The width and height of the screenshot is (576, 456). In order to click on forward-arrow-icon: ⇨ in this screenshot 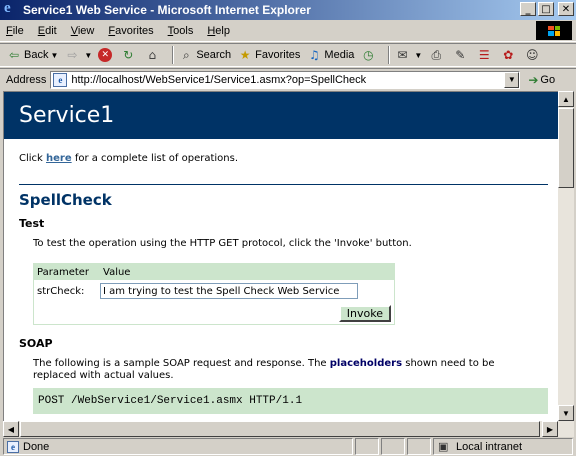, I will do `click(72, 55)`.